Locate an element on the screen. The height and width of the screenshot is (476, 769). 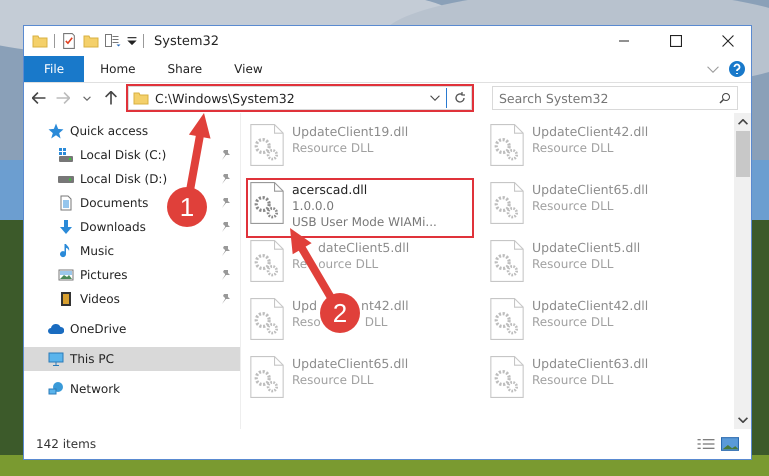
sidebar-item: Network is located at coordinates (95, 389).